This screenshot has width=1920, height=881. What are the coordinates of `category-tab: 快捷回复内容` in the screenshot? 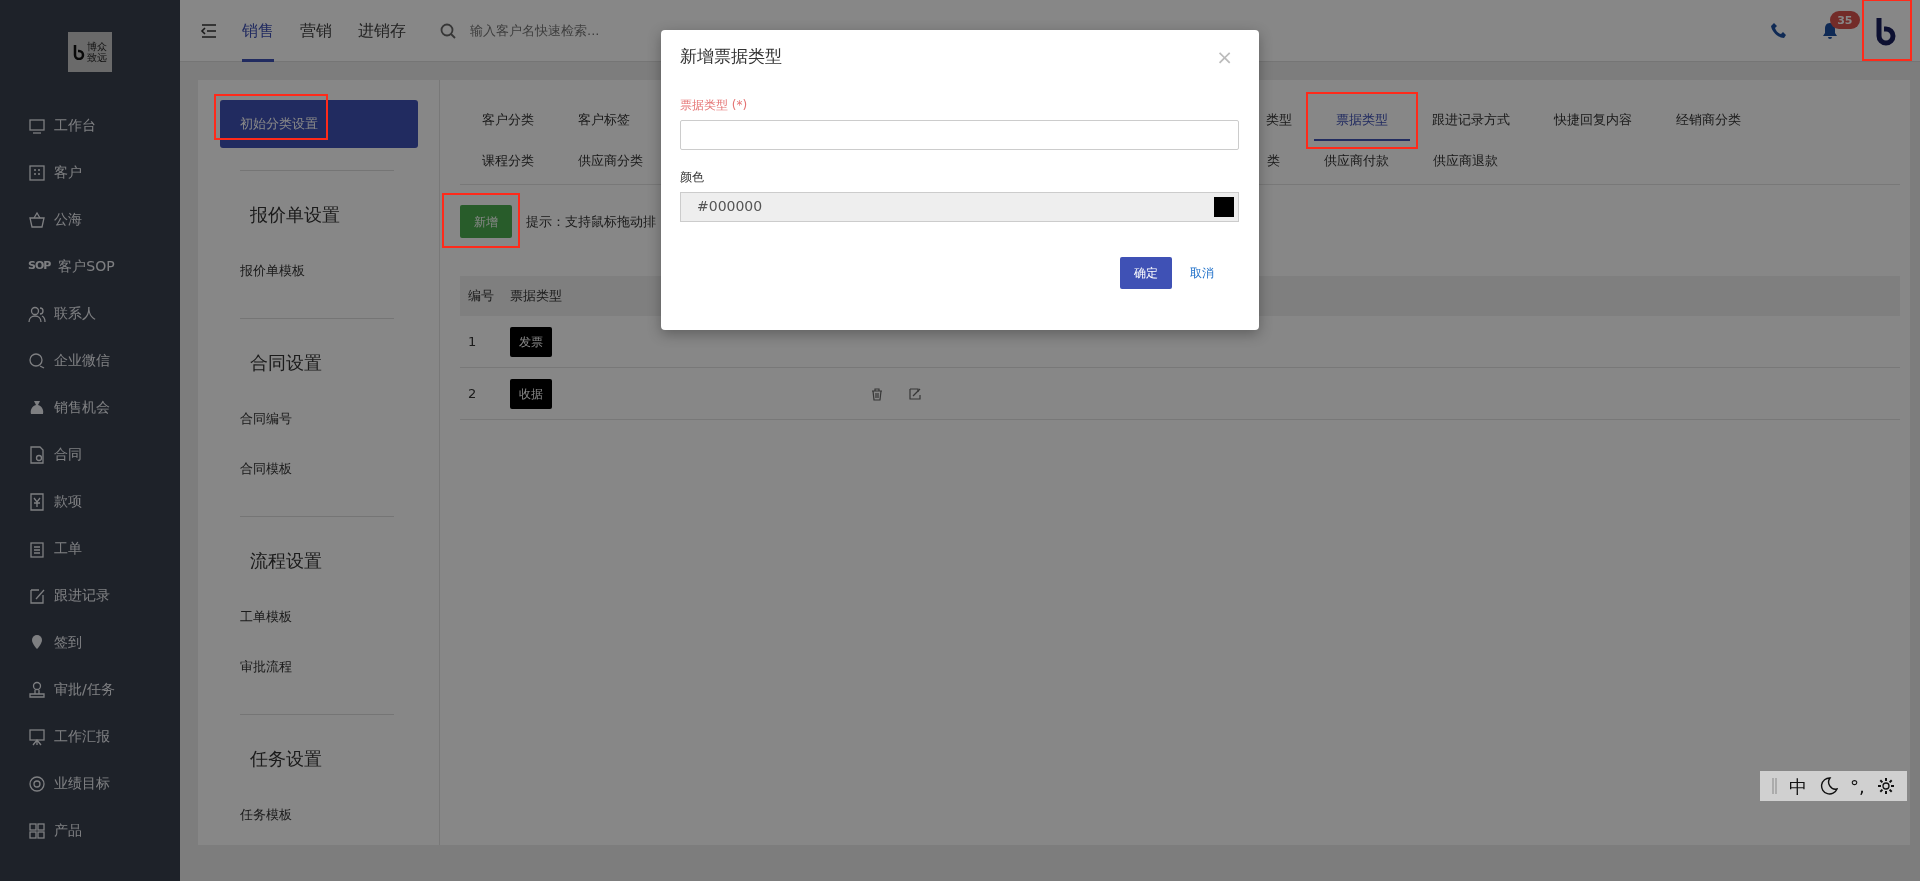 It's located at (1593, 120).